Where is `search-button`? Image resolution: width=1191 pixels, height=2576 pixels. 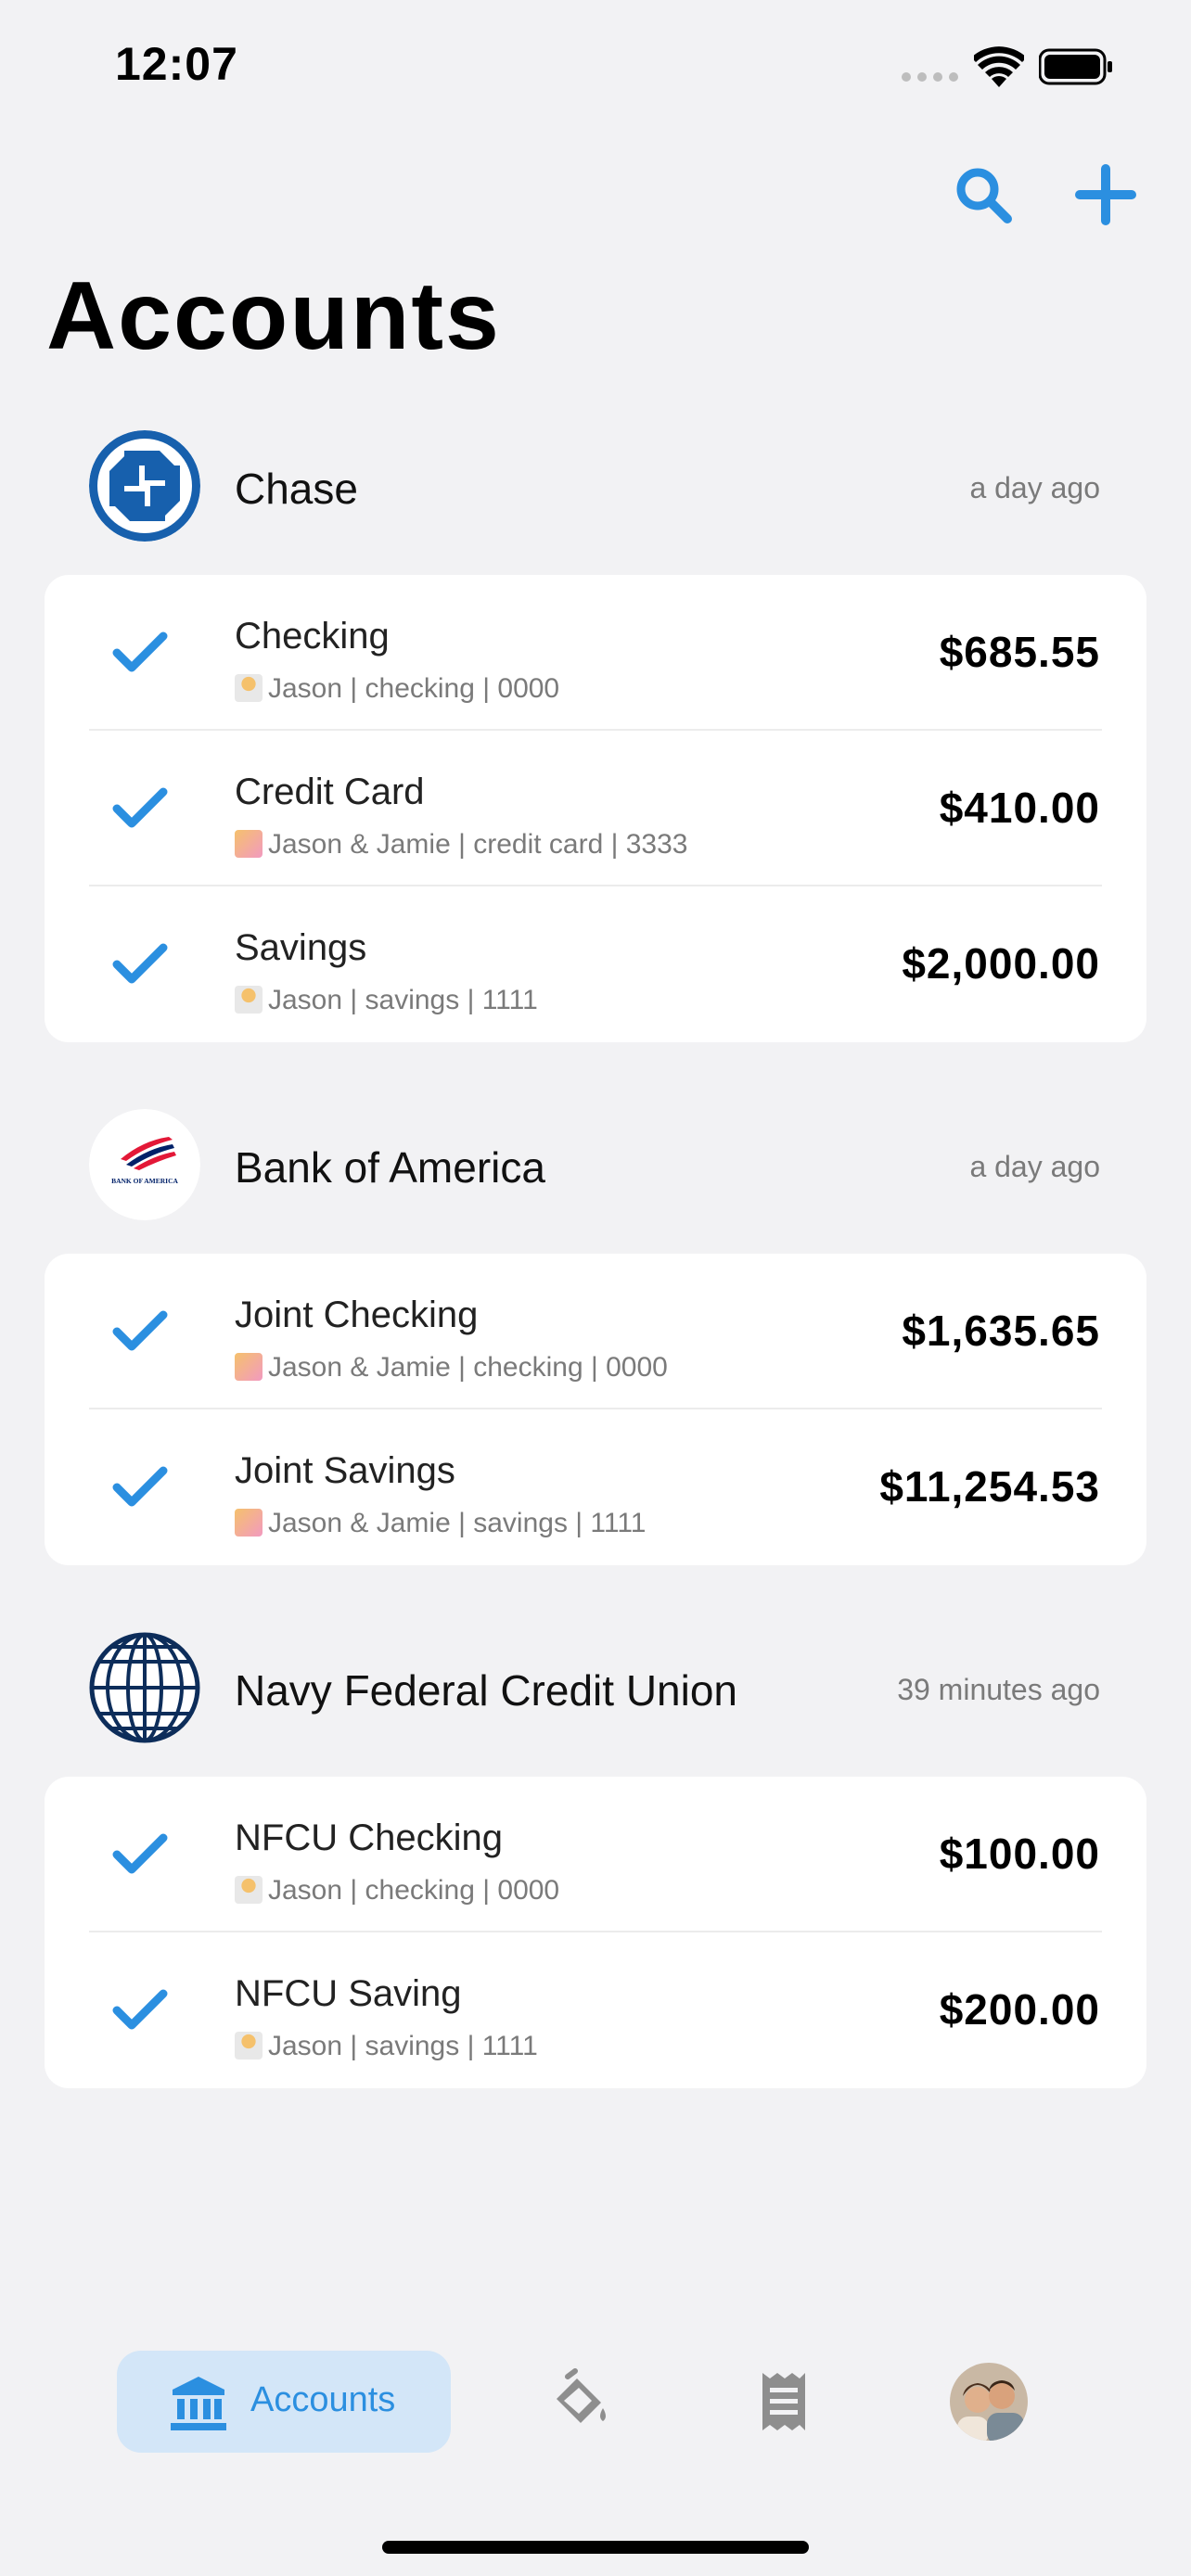
search-button is located at coordinates (983, 195).